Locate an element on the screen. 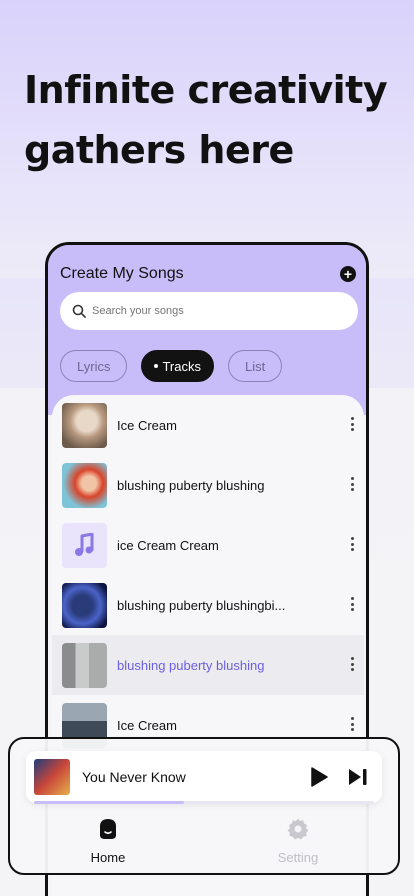  search-icon is located at coordinates (79, 311).